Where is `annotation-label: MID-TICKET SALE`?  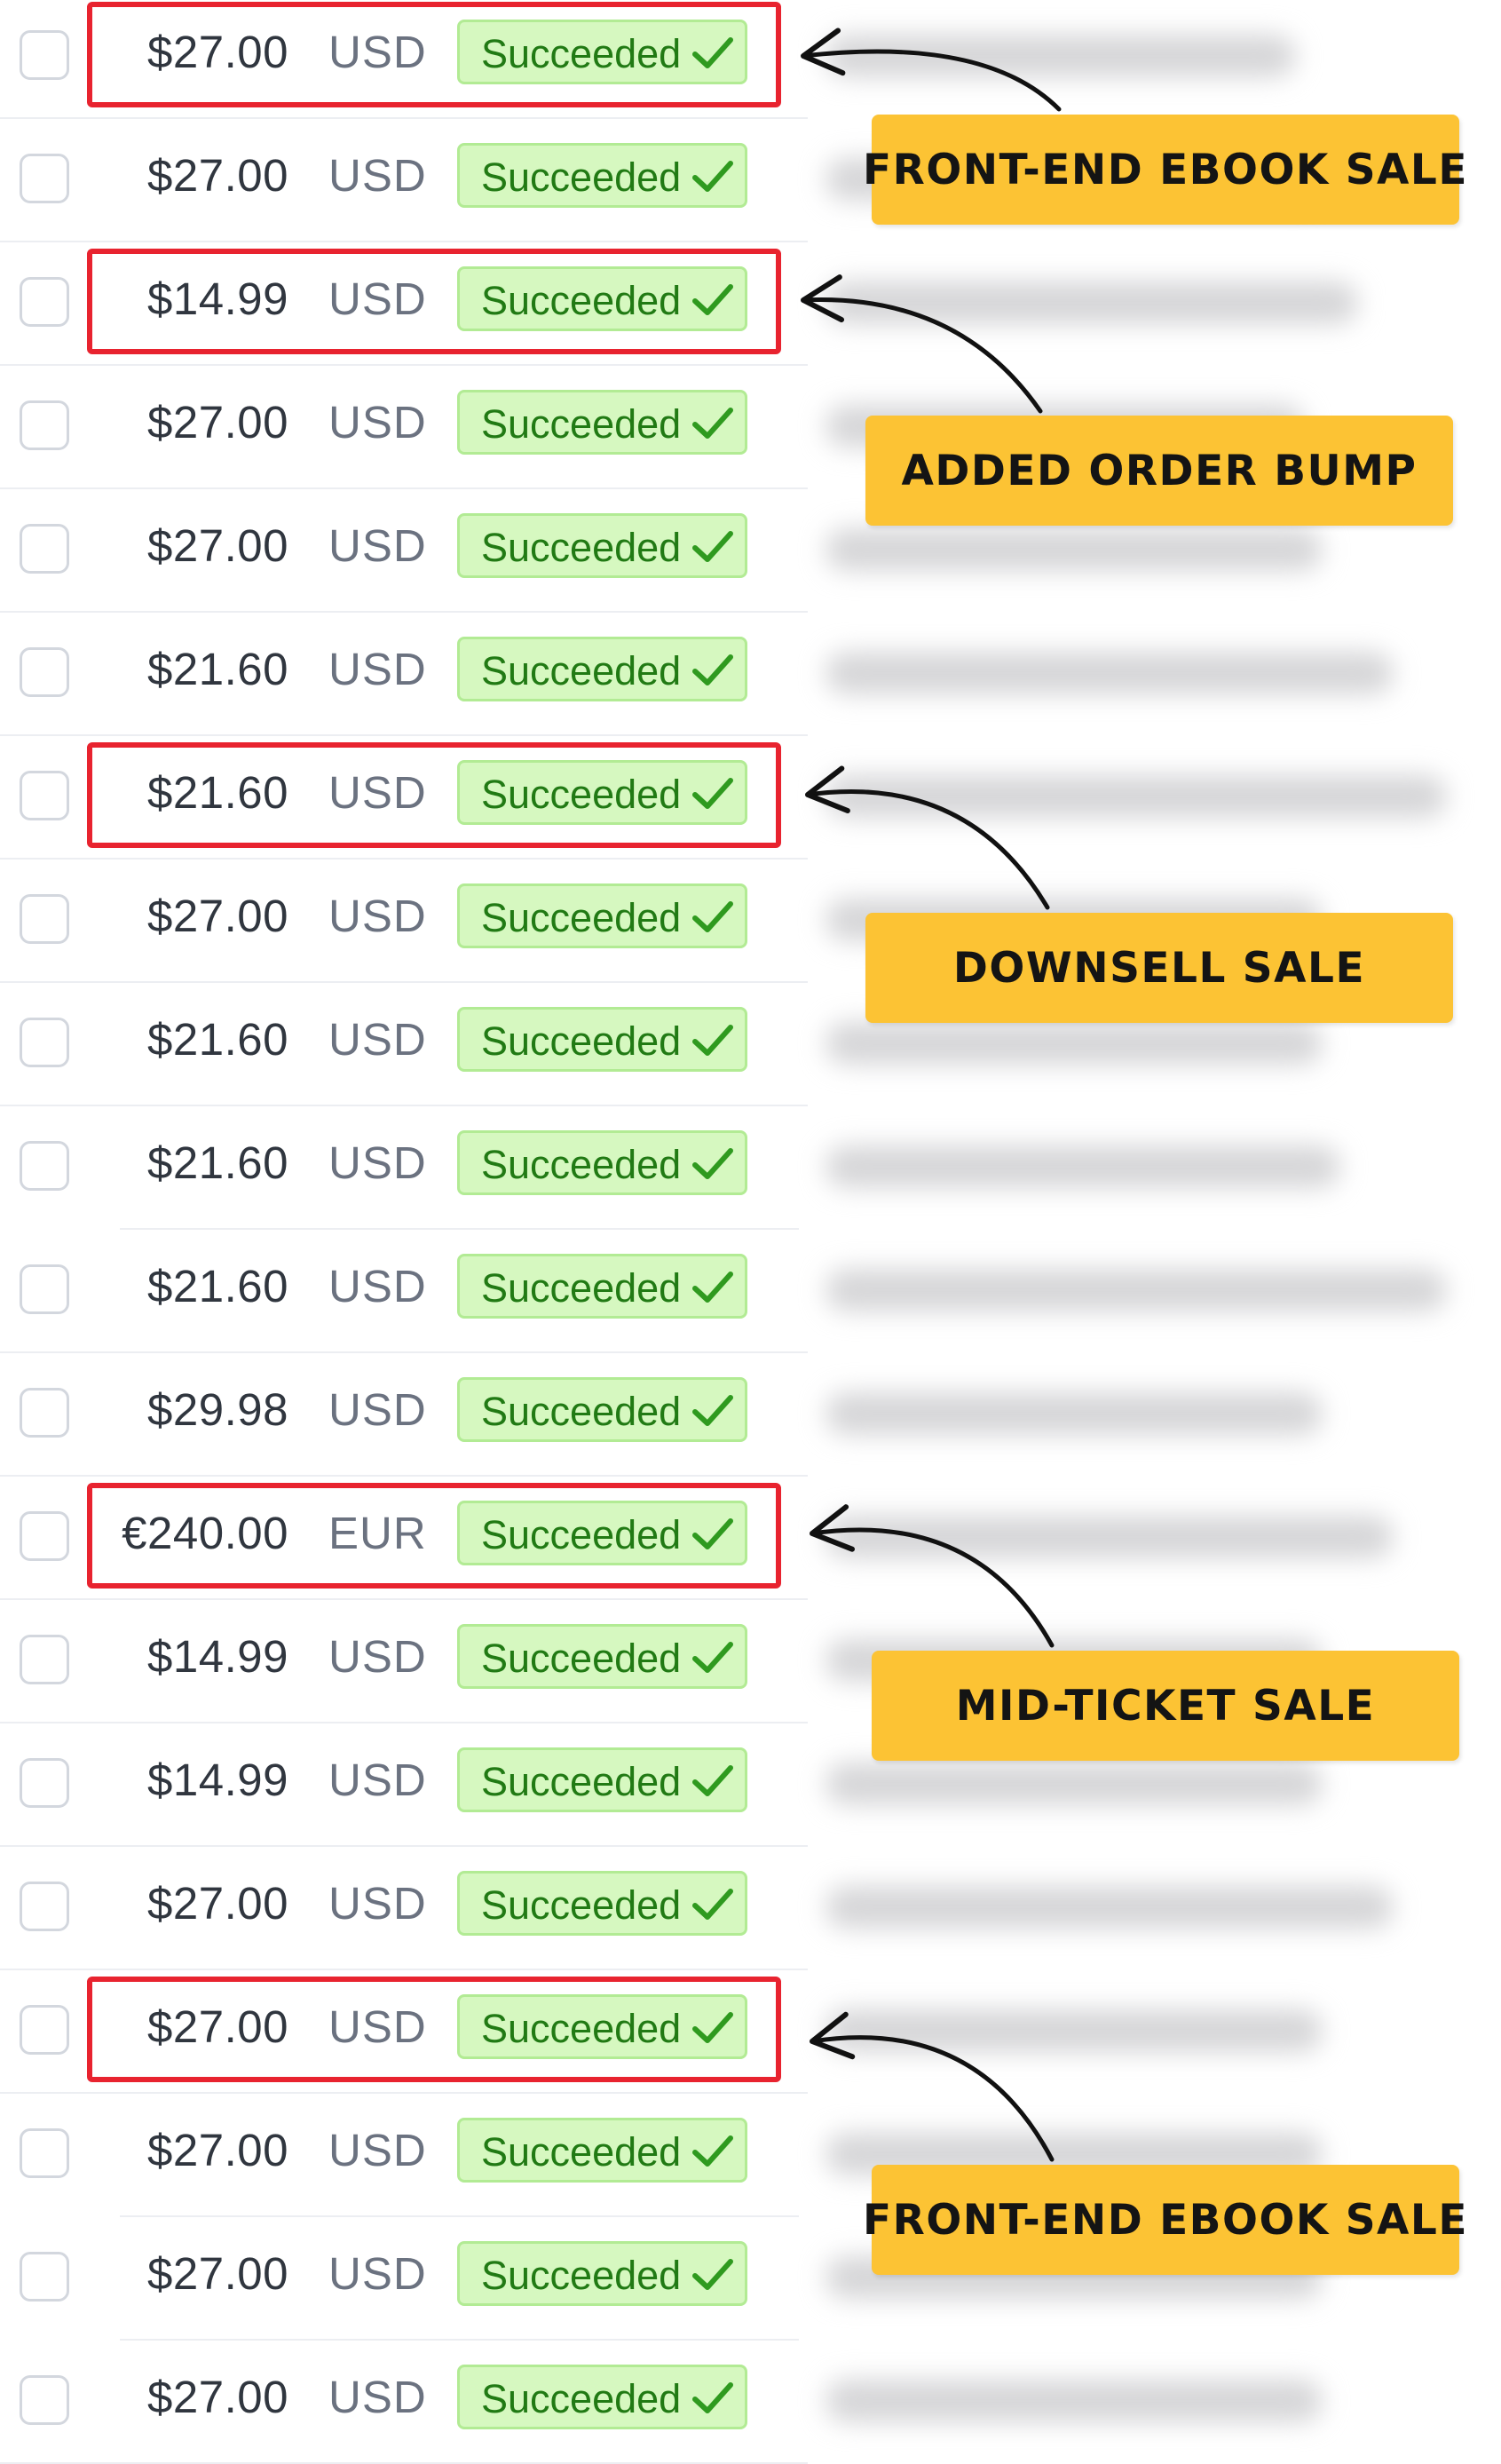 annotation-label: MID-TICKET SALE is located at coordinates (1165, 1706).